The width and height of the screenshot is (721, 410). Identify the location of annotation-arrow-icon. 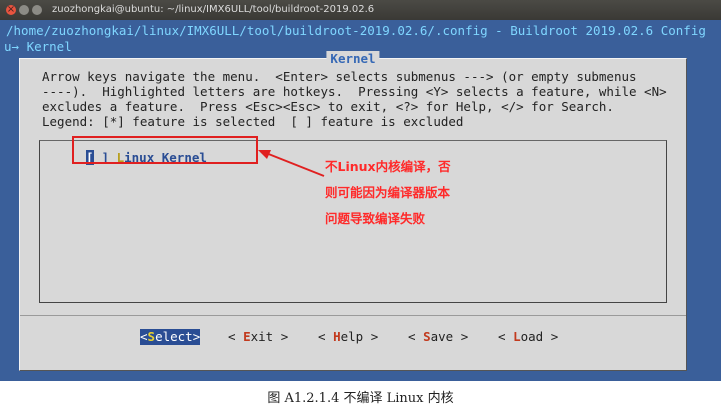
(291, 163).